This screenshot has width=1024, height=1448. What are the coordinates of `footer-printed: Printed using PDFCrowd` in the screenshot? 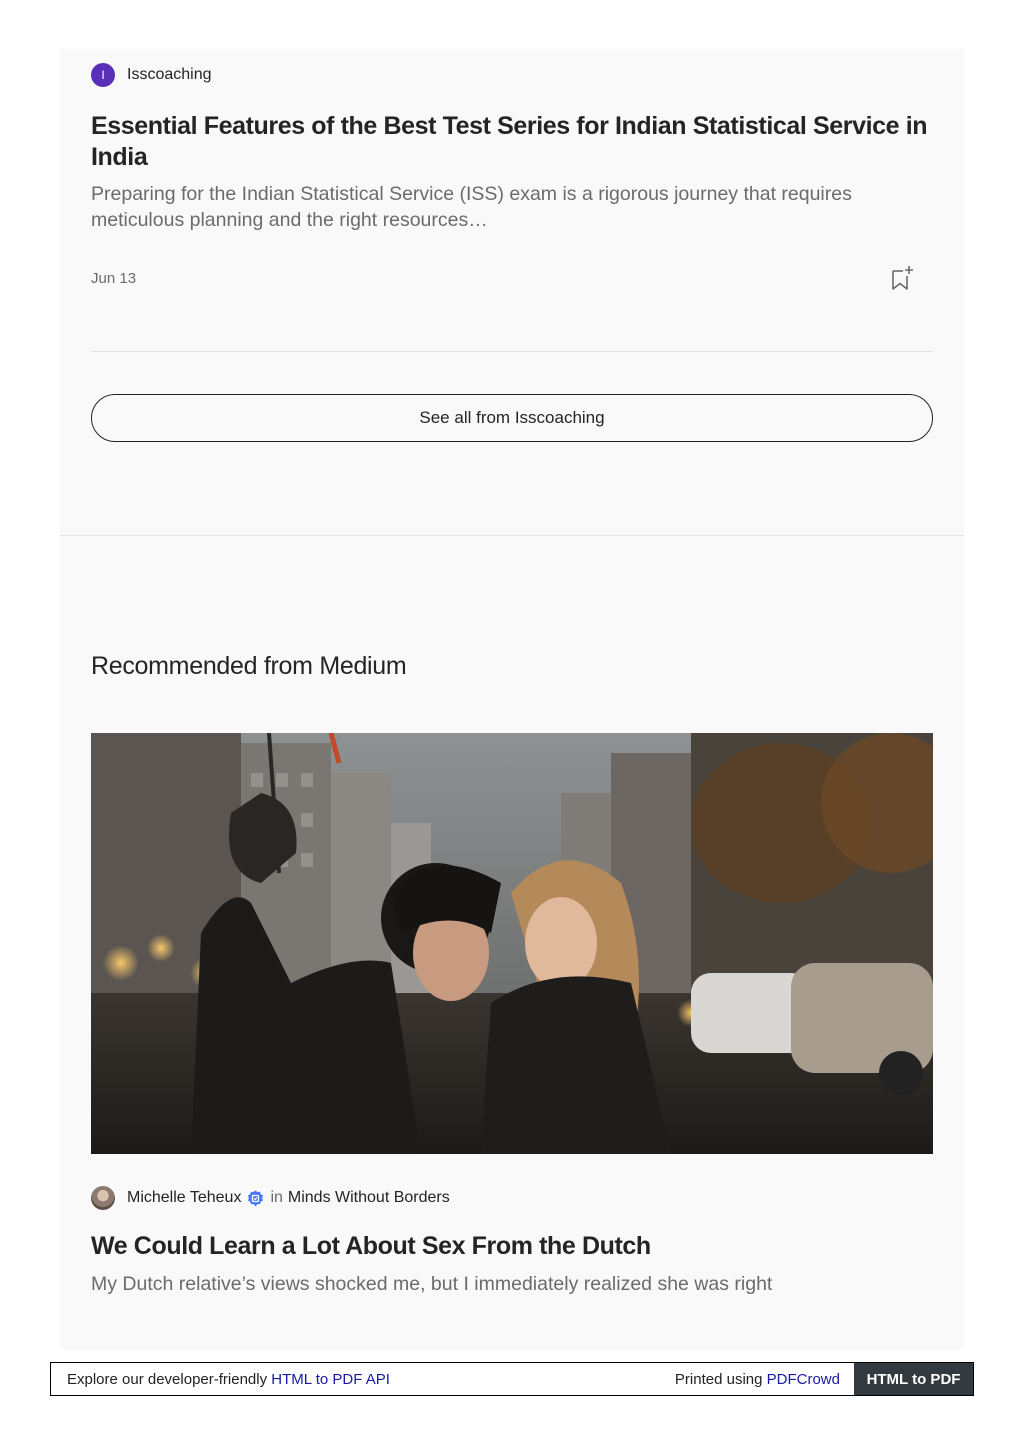 It's located at (757, 1379).